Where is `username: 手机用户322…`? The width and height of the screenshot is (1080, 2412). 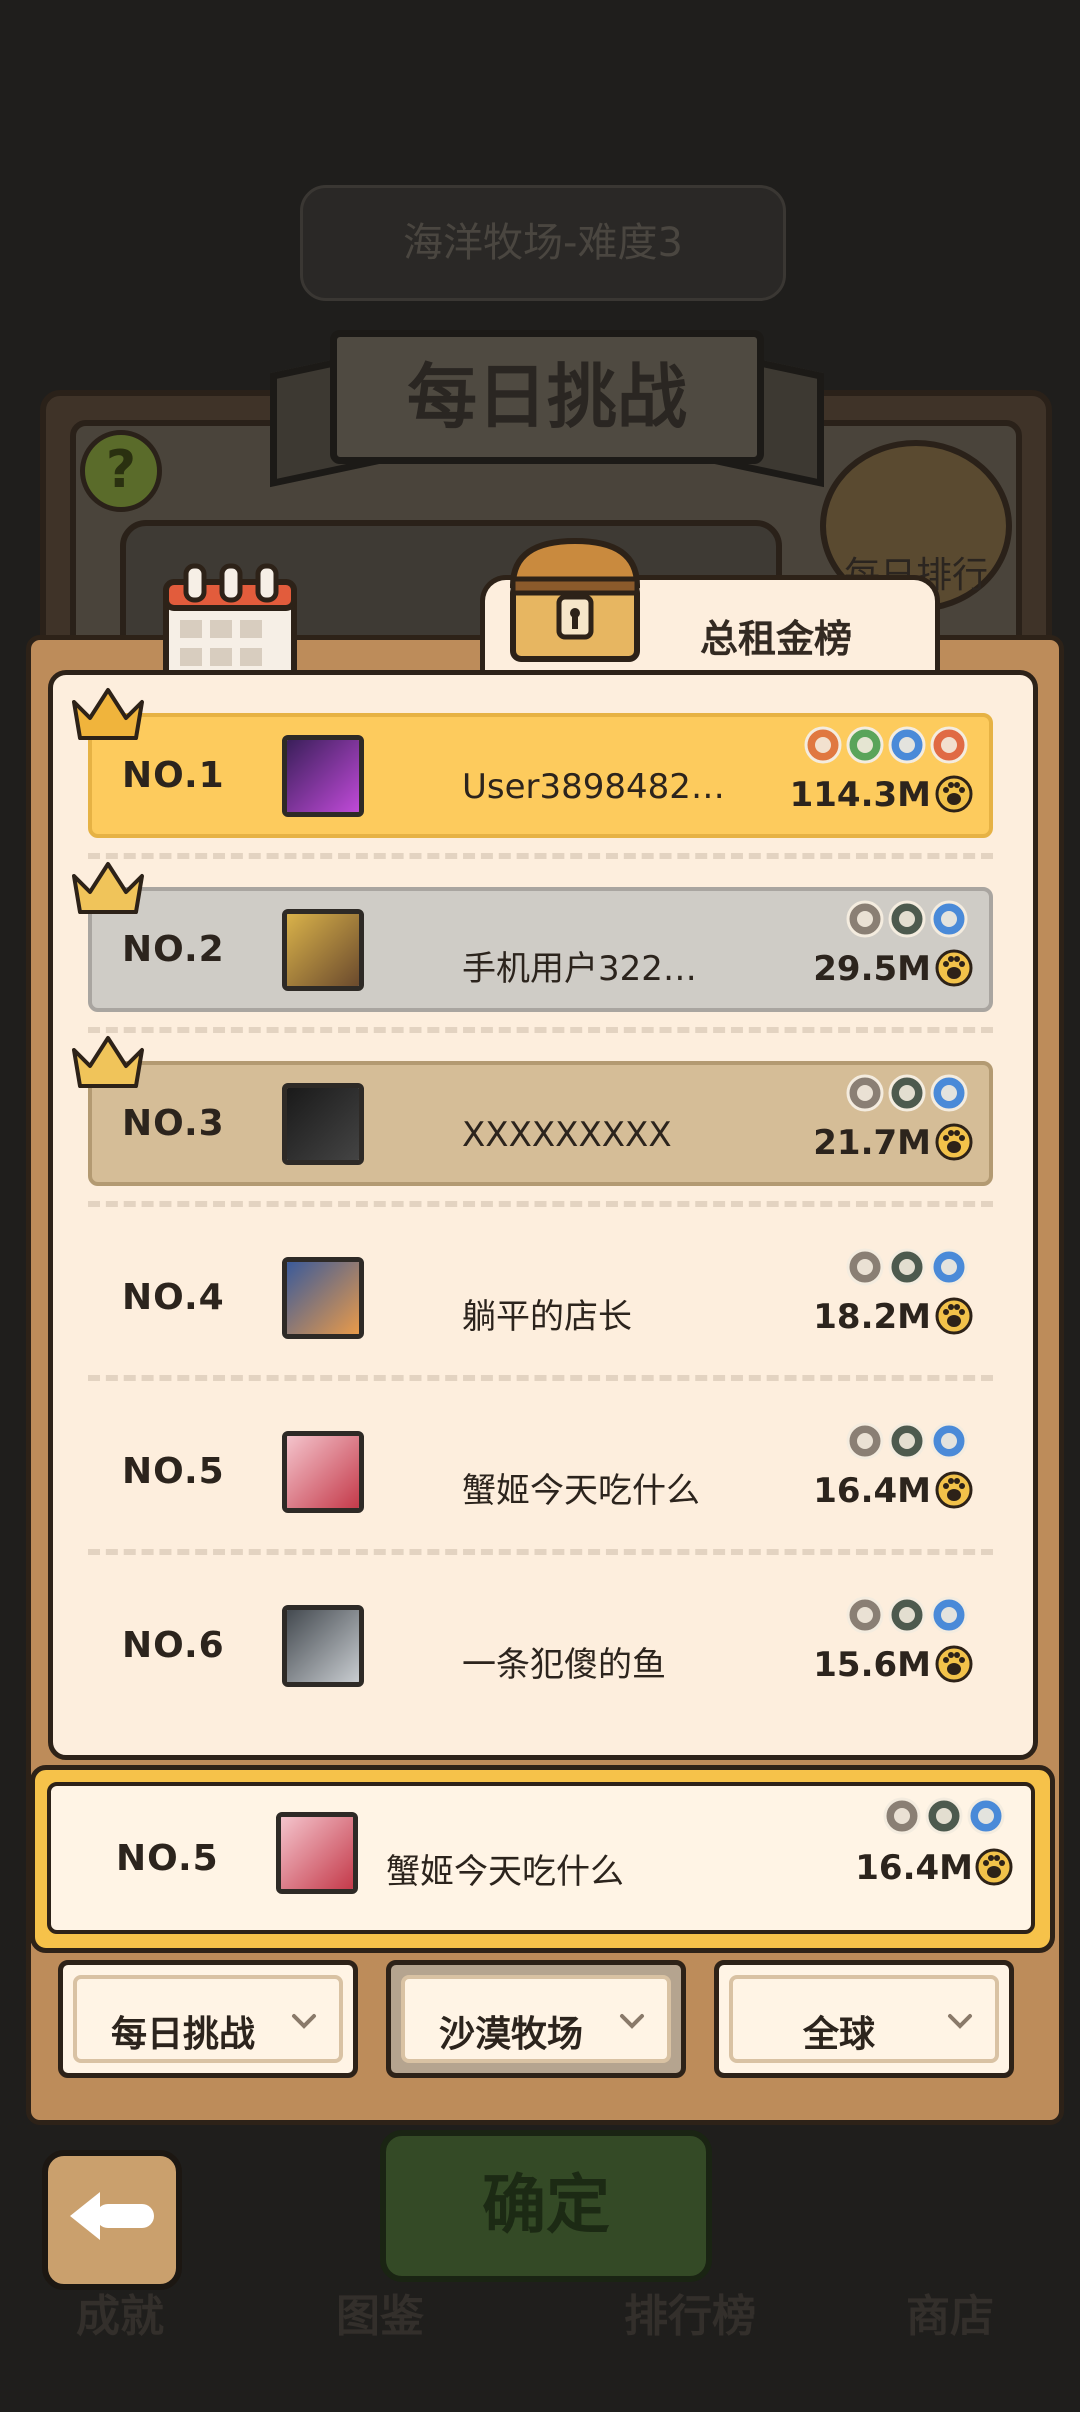
username: 手机用户322… is located at coordinates (579, 969).